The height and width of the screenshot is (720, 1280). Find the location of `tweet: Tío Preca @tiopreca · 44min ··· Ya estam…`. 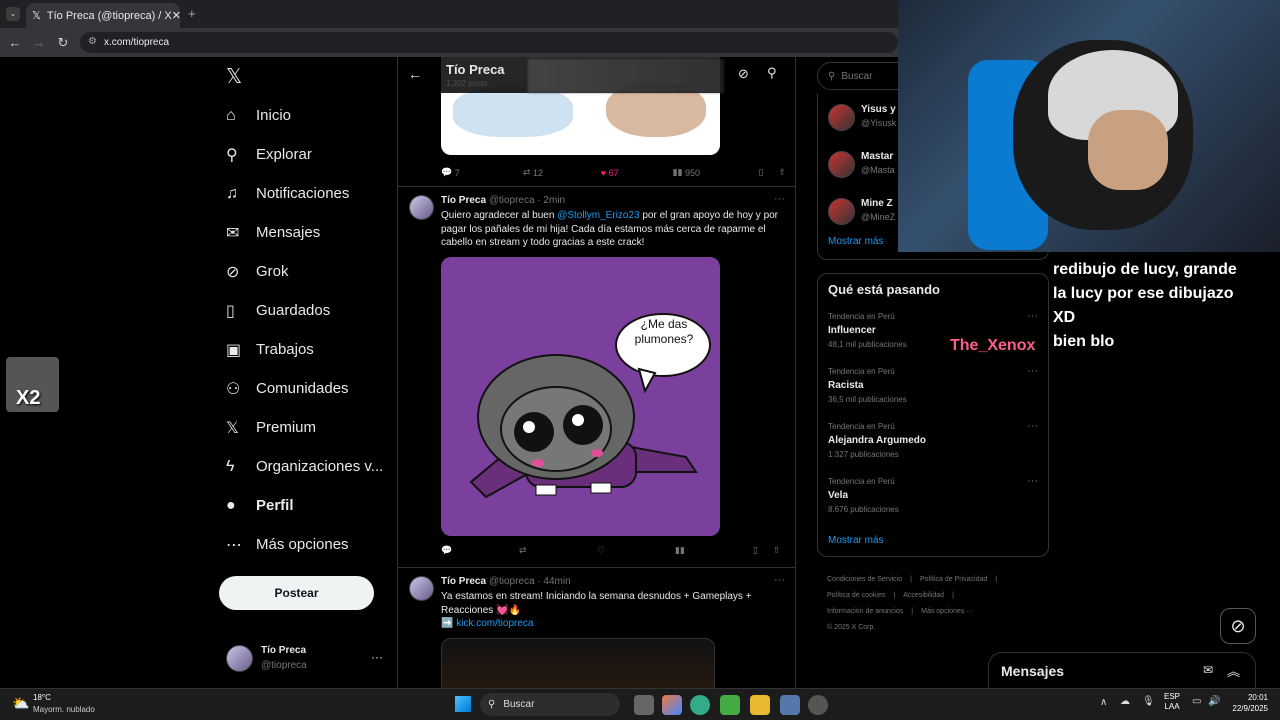

tweet: Tío Preca @tiopreca · 44min ··· Ya estam… is located at coordinates (596, 628).